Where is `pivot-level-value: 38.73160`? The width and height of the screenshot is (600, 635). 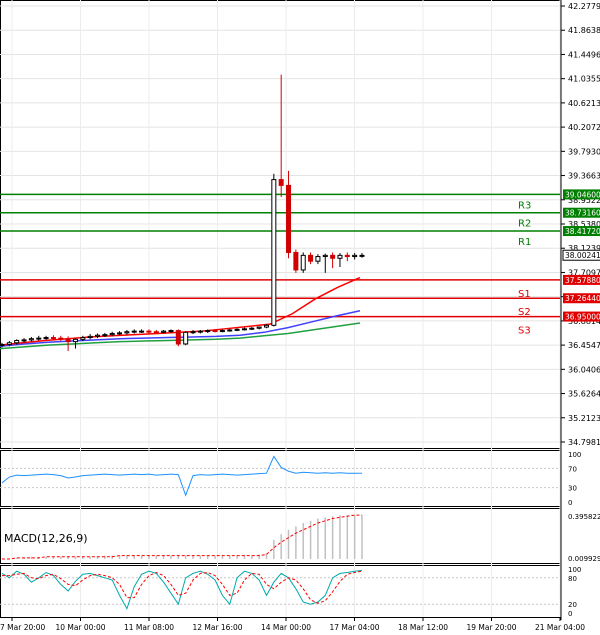
pivot-level-value: 38.73160 is located at coordinates (582, 213).